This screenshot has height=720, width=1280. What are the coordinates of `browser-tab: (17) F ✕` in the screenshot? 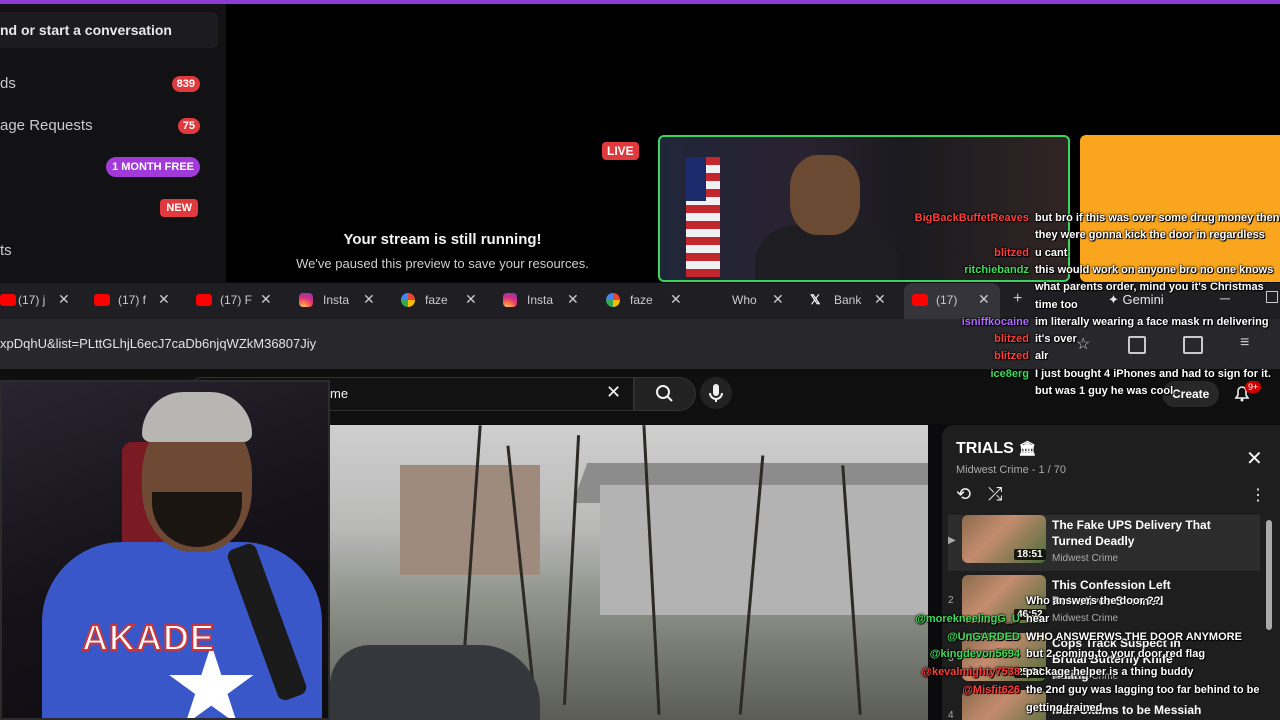 It's located at (237, 301).